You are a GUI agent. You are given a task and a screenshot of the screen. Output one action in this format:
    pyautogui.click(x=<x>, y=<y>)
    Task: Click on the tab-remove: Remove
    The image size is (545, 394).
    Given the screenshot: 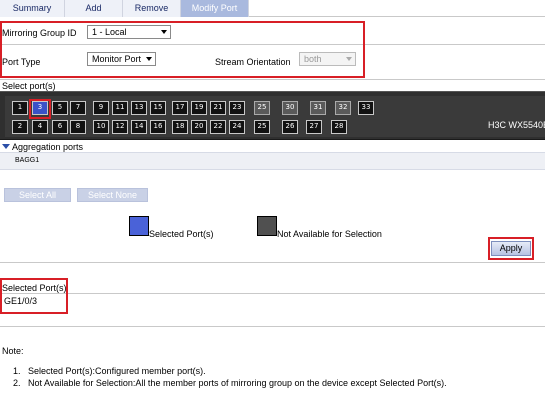 What is the action you would take?
    pyautogui.click(x=152, y=8)
    